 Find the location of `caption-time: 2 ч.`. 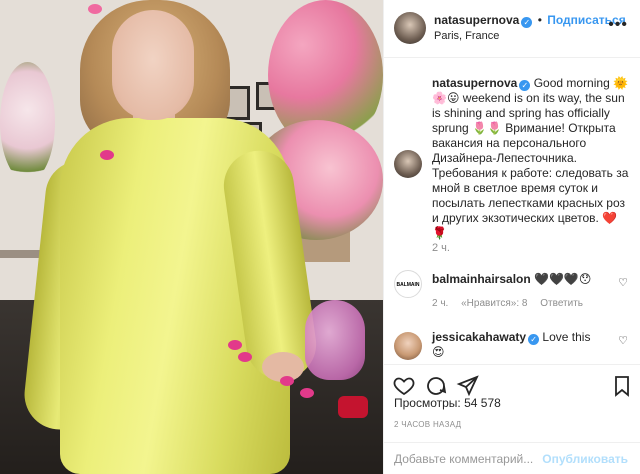

caption-time: 2 ч. is located at coordinates (441, 248).